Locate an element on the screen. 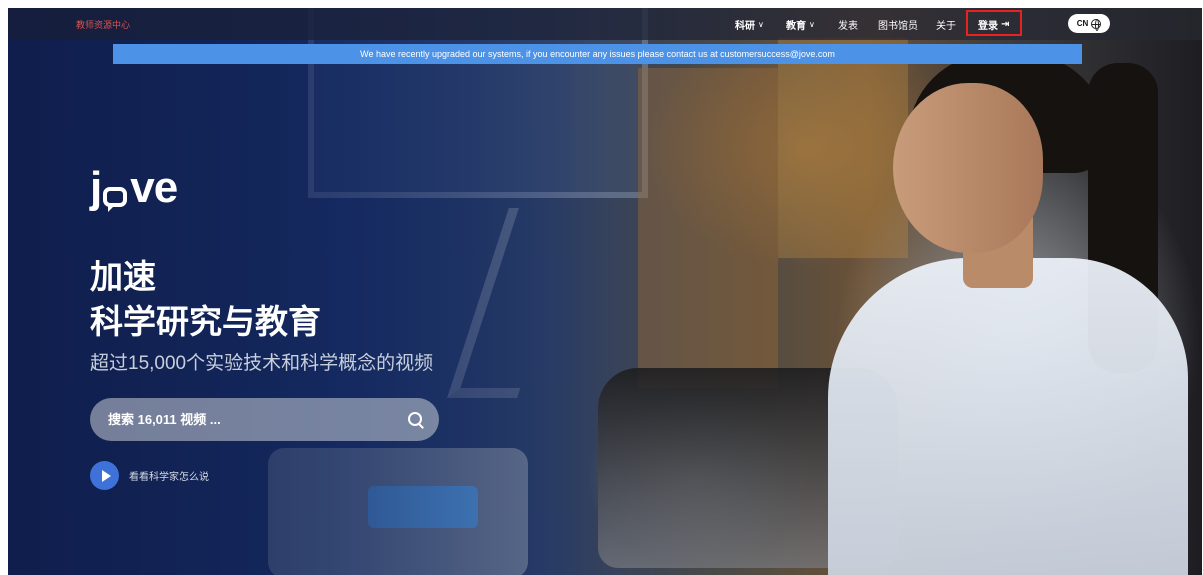  shelf-bracket-image is located at coordinates (513, 303).